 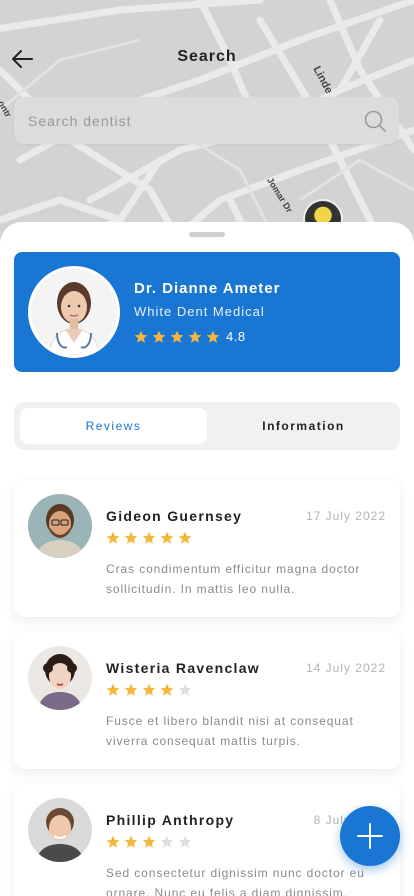 What do you see at coordinates (207, 288) in the screenshot?
I see `doctor-name: Dr. Dianne Ameter` at bounding box center [207, 288].